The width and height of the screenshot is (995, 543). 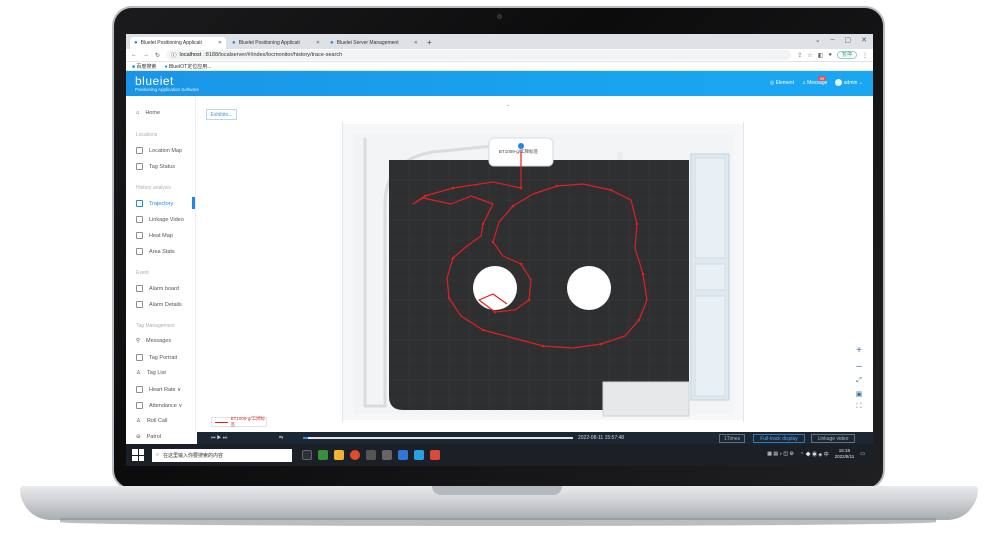 What do you see at coordinates (139, 405) in the screenshot?
I see `attendance-icon` at bounding box center [139, 405].